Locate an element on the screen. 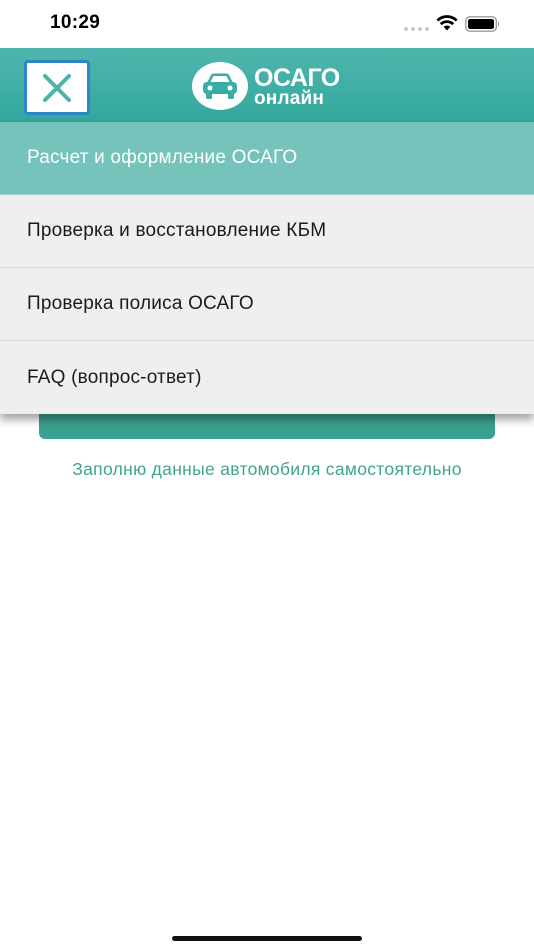 Image resolution: width=534 pixels, height=950 pixels. battery-icon is located at coordinates (482, 24).